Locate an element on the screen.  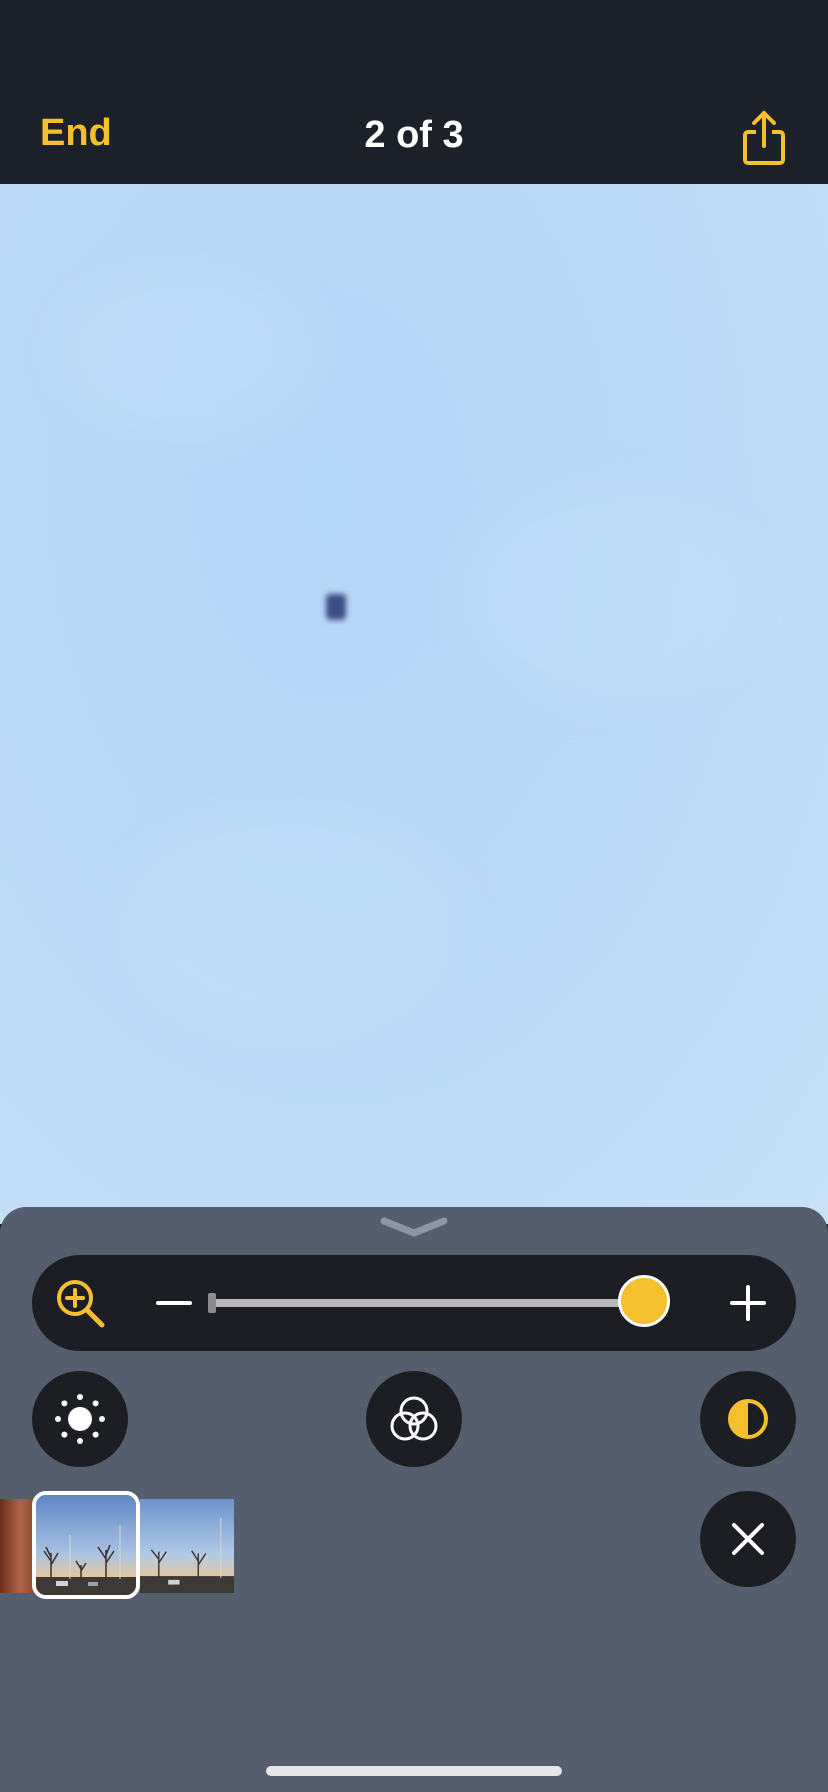
sun-brightness-icon is located at coordinates (80, 1419).